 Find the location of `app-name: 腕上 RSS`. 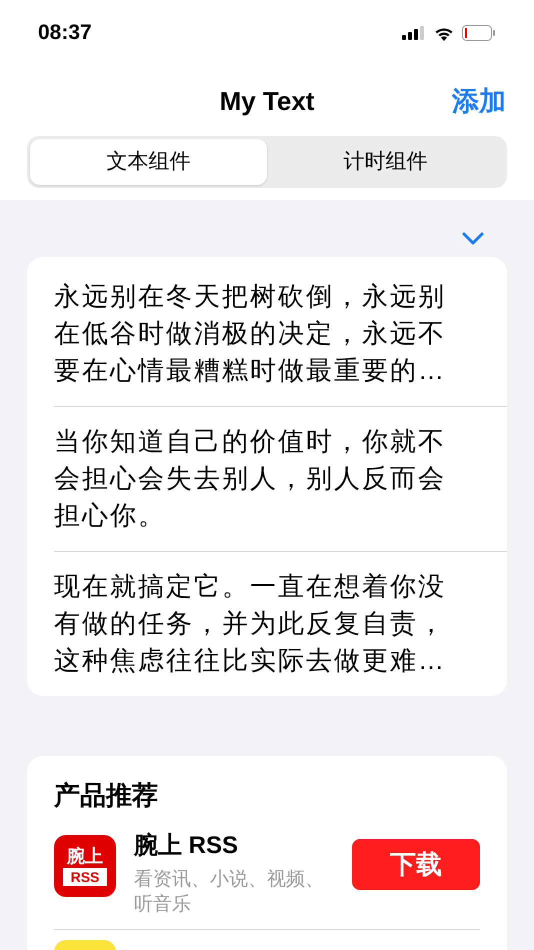

app-name: 腕上 RSS is located at coordinates (187, 846).